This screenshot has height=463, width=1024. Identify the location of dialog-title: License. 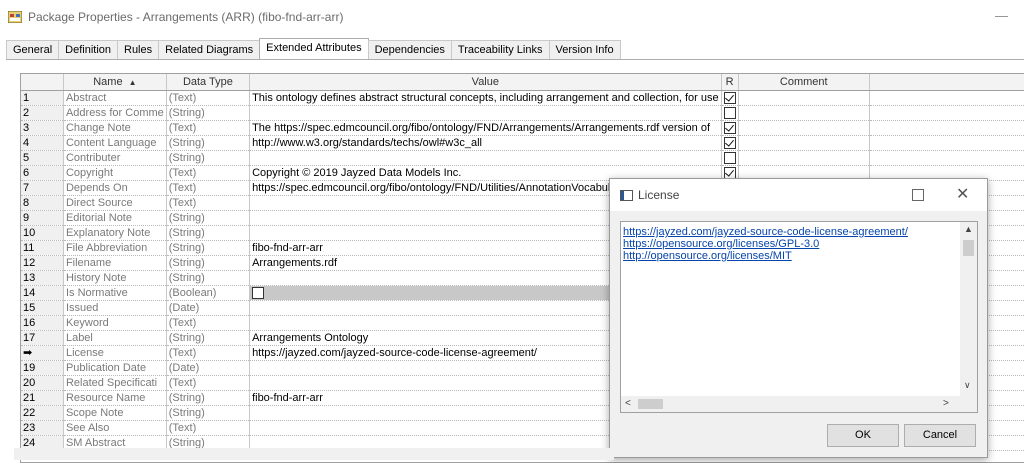
(659, 195).